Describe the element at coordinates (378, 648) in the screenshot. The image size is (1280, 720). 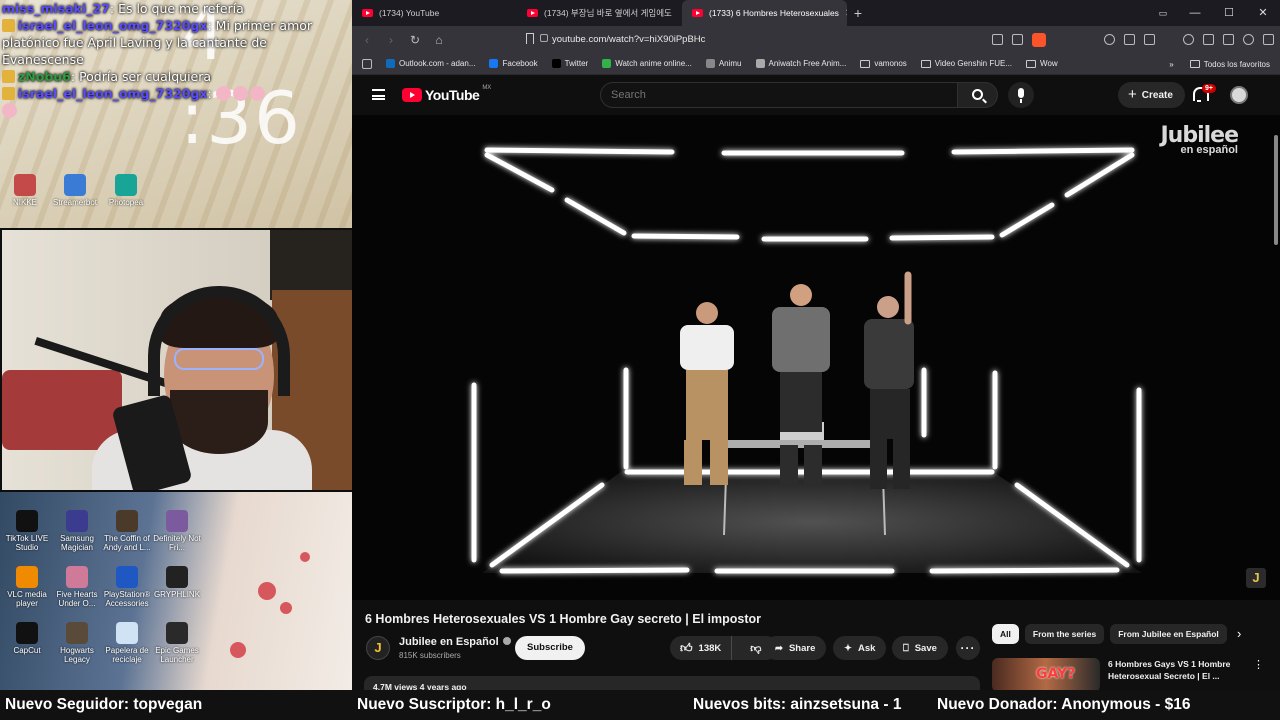
I see `channel-avatar: J` at that location.